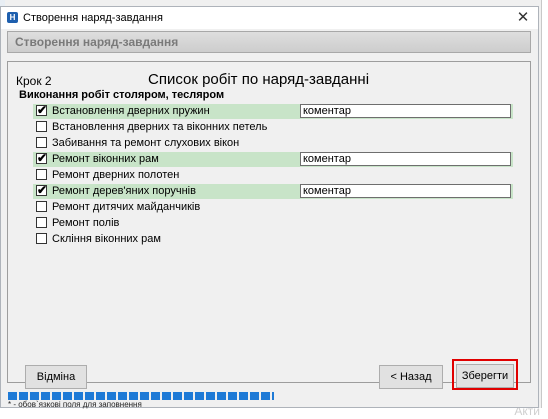 Image resolution: width=548 pixels, height=419 pixels. I want to click on task-row: ✔ Встановлення дверних пружин, so click(273, 111).